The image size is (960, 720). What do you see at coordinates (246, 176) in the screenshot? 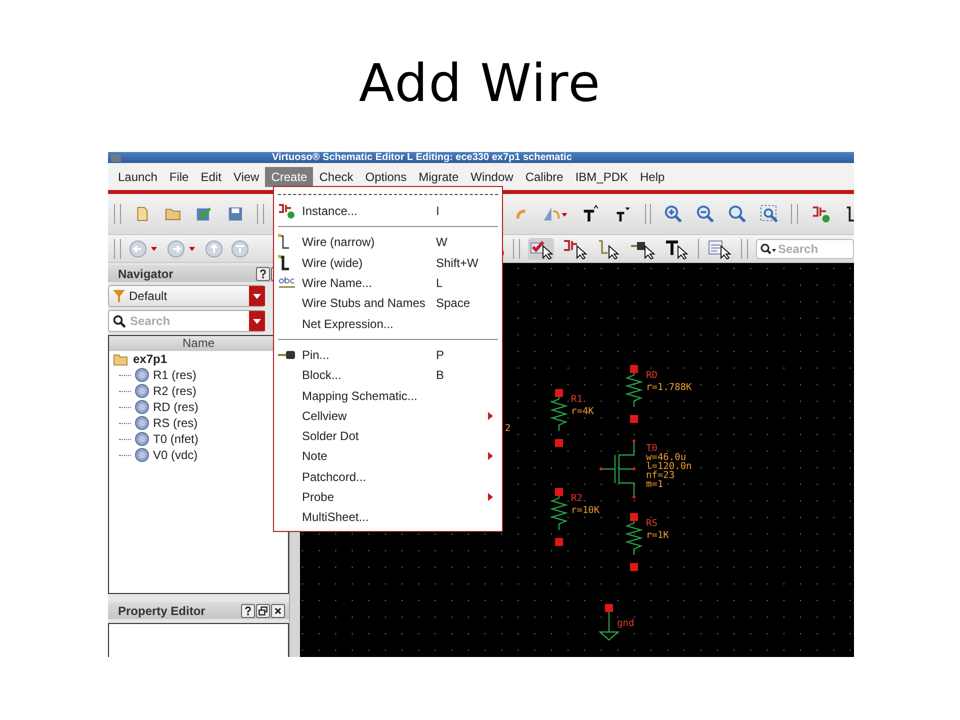
I see `menu-item: View` at bounding box center [246, 176].